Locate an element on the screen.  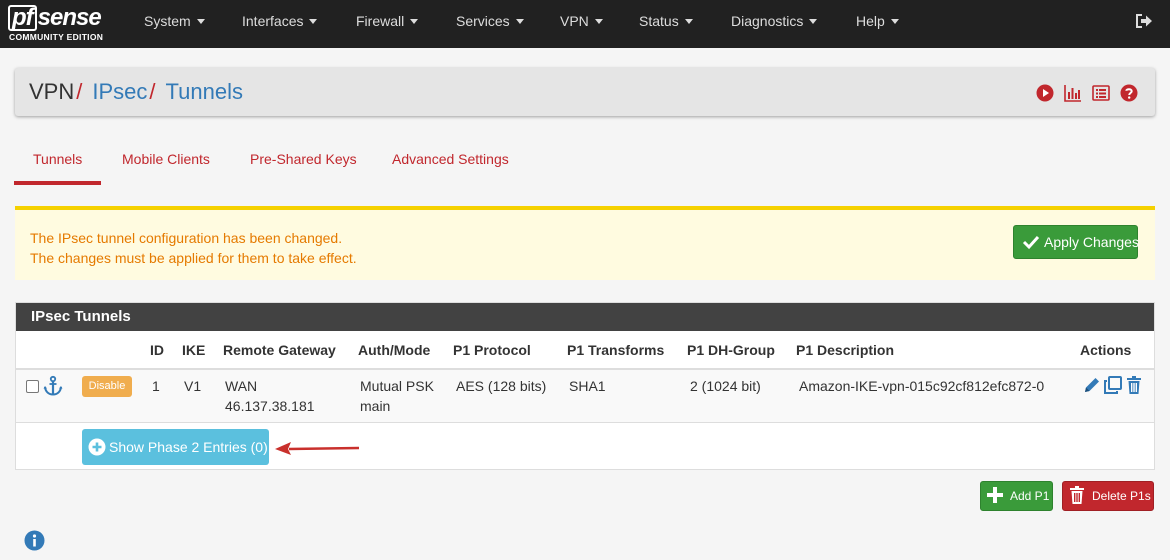
edit-pencil-icon is located at coordinates (1092, 385).